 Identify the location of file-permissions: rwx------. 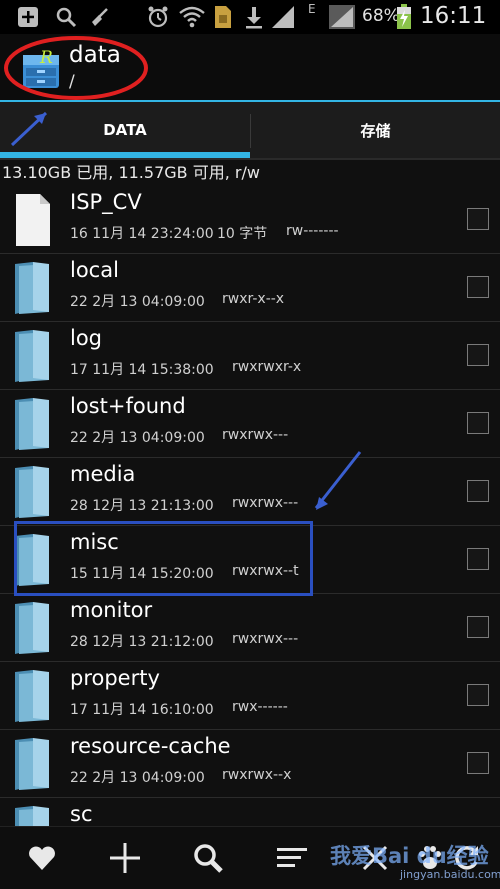
(260, 707).